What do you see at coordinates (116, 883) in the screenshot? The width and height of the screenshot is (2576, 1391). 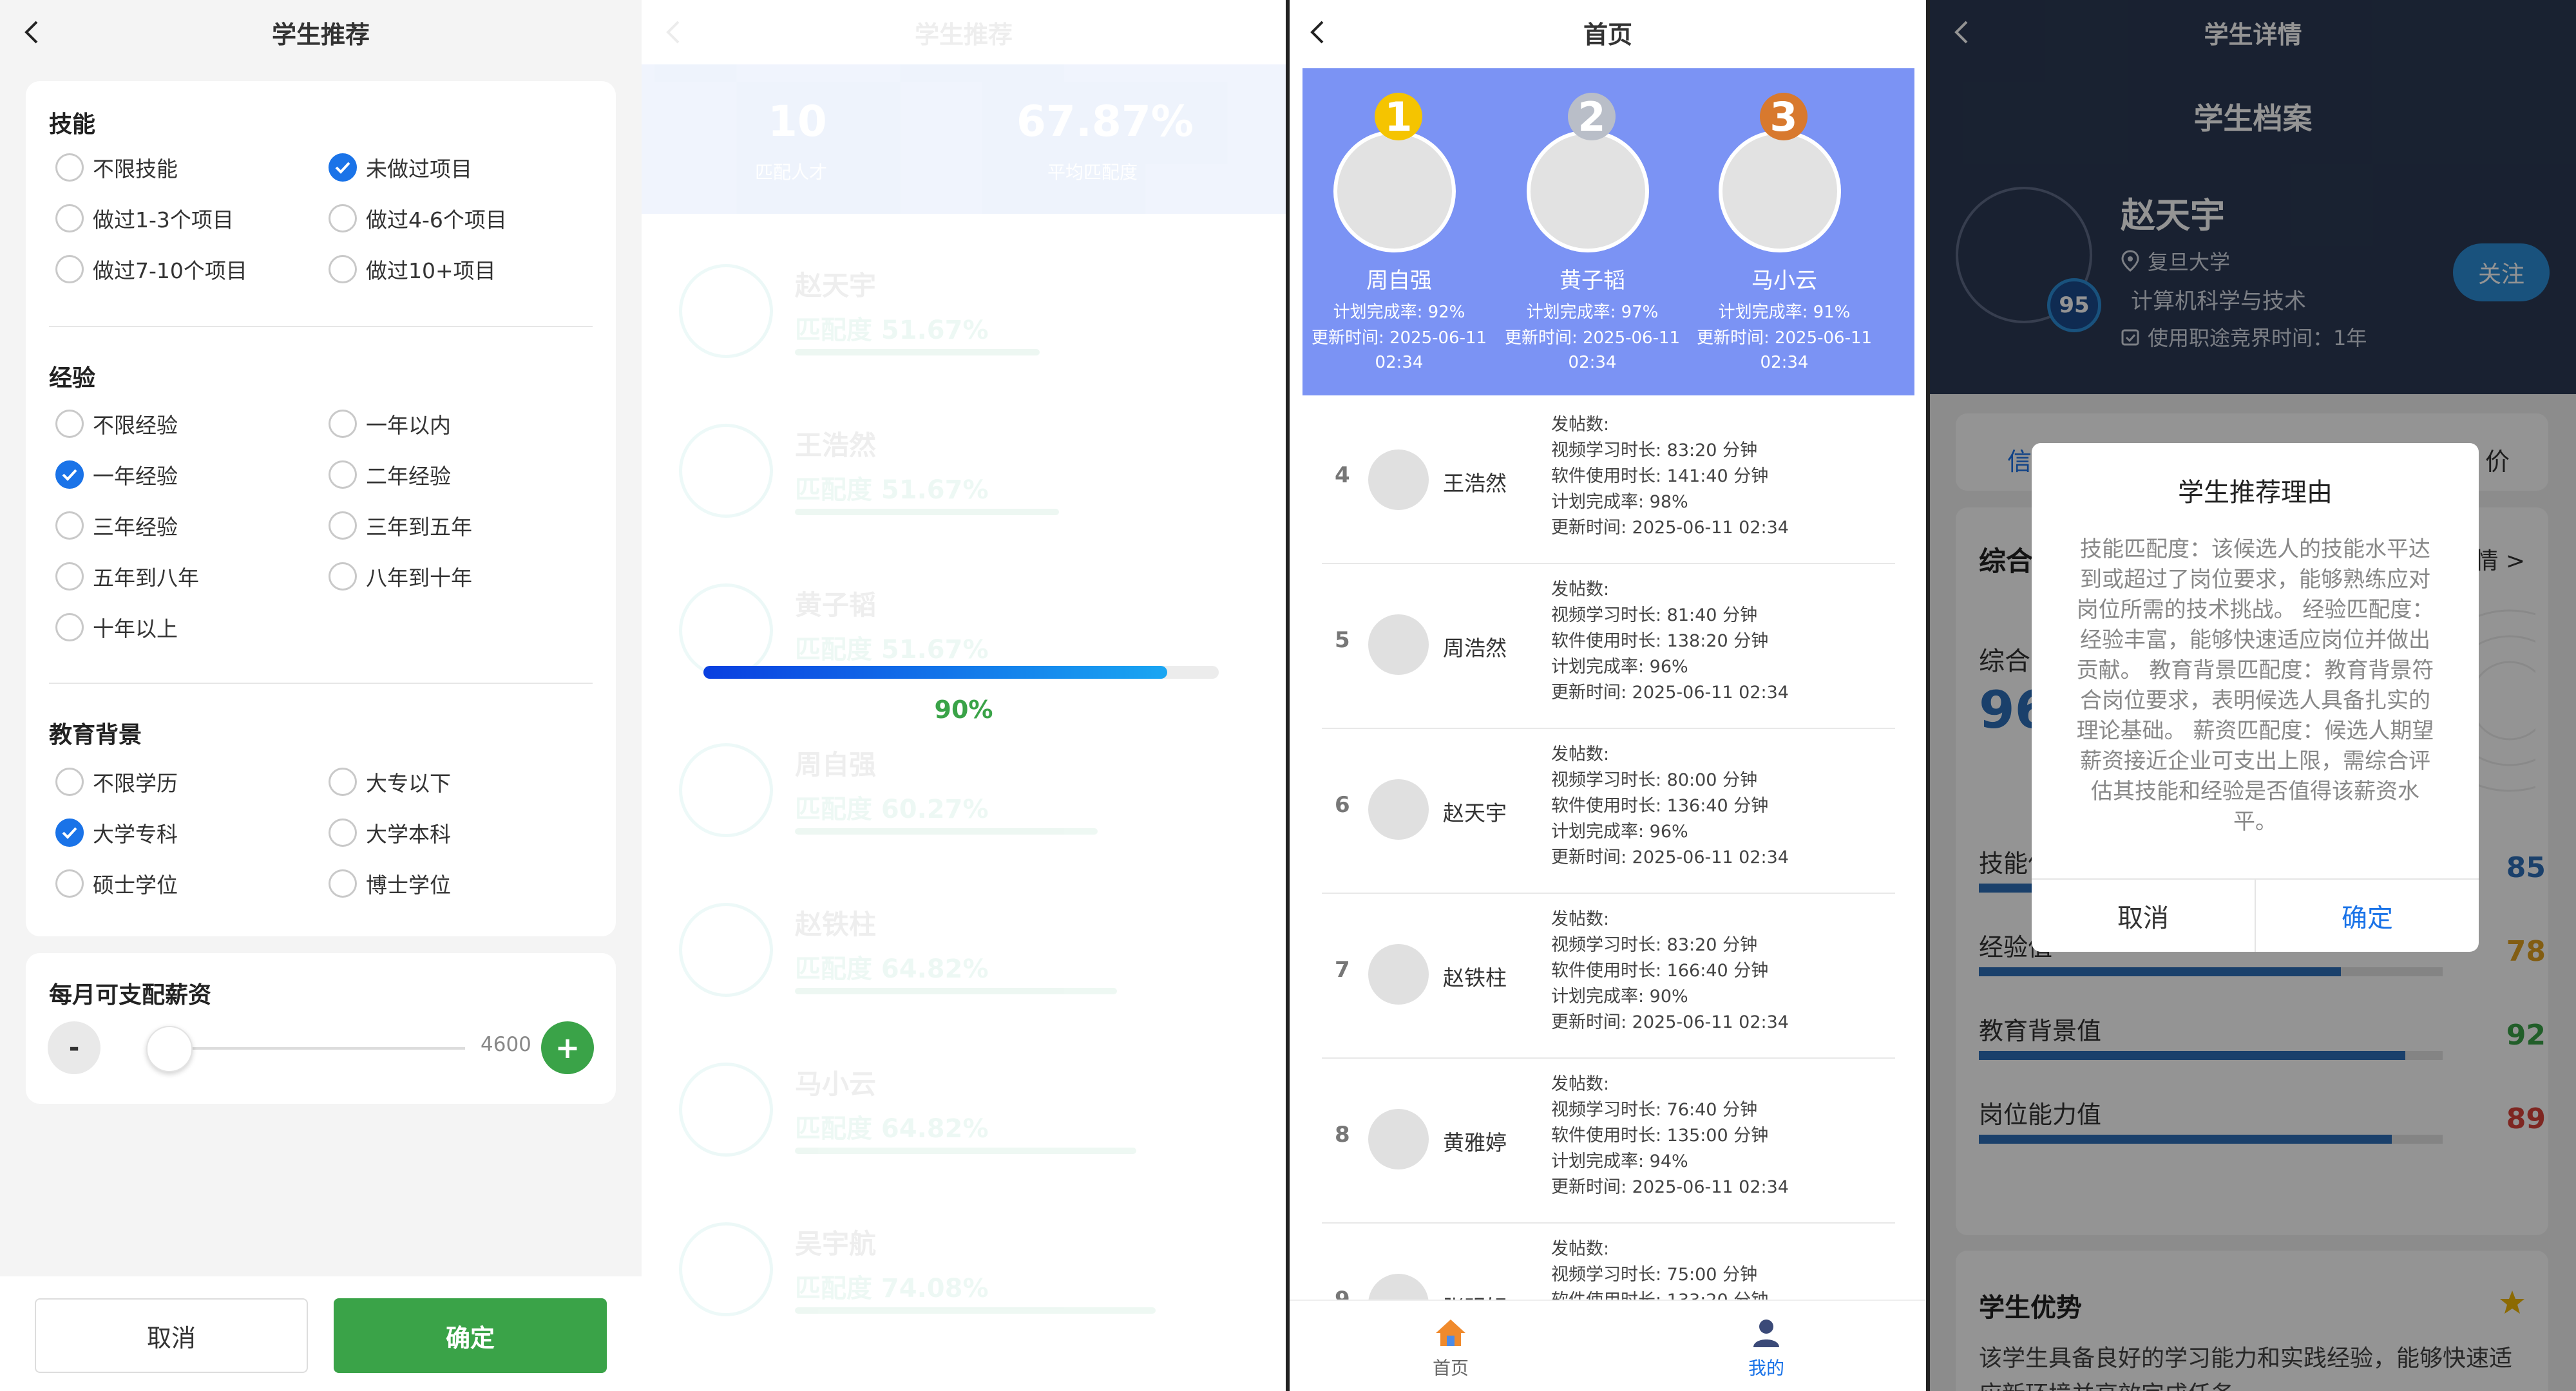 I see `education-option: 硕士学位` at bounding box center [116, 883].